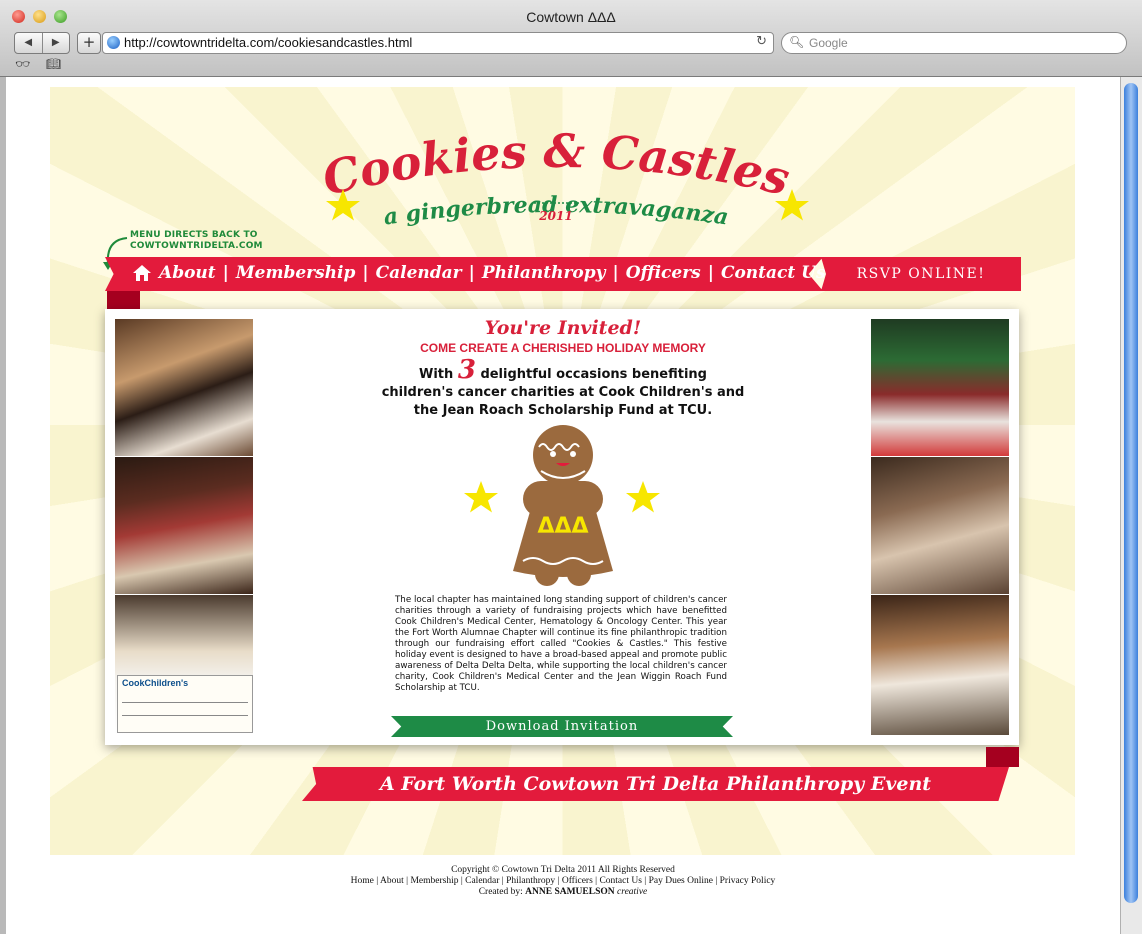 This screenshot has width=1142, height=934. I want to click on photo-christmas-trees, so click(940, 387).